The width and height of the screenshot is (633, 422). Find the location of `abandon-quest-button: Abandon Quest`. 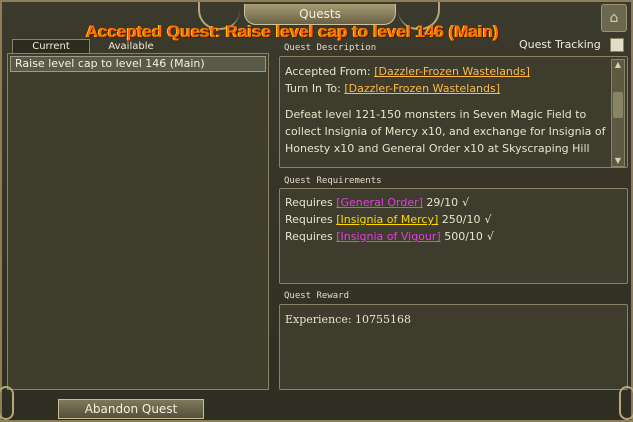

abandon-quest-button: Abandon Quest is located at coordinates (131, 409).